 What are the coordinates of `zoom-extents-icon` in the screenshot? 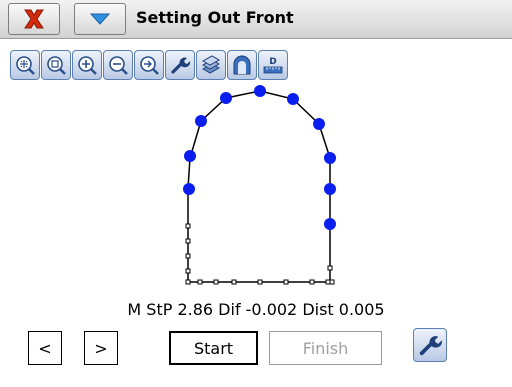 It's located at (25, 65).